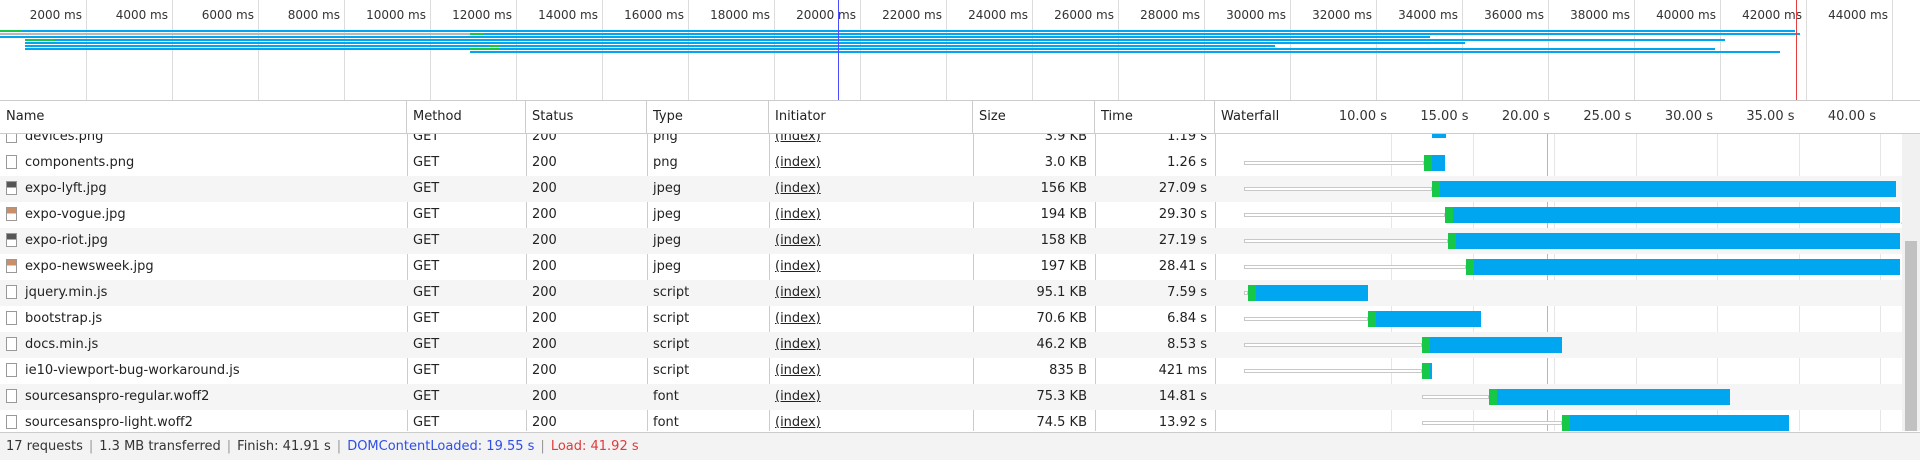 The image size is (1920, 460). I want to click on size-cell: 197 KB, so click(1063, 266).